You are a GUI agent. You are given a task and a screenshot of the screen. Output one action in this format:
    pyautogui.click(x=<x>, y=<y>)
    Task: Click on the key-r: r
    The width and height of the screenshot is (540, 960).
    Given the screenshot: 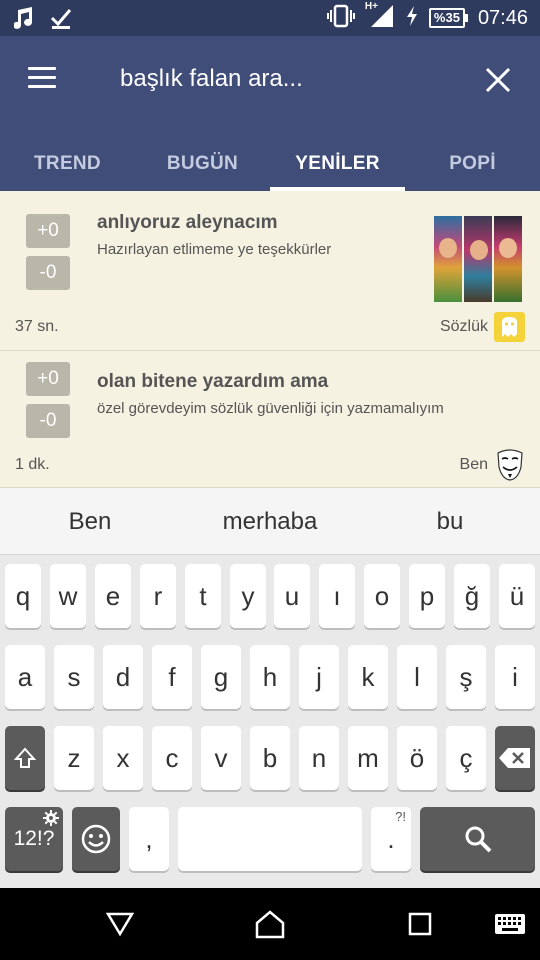 What is the action you would take?
    pyautogui.click(x=158, y=596)
    